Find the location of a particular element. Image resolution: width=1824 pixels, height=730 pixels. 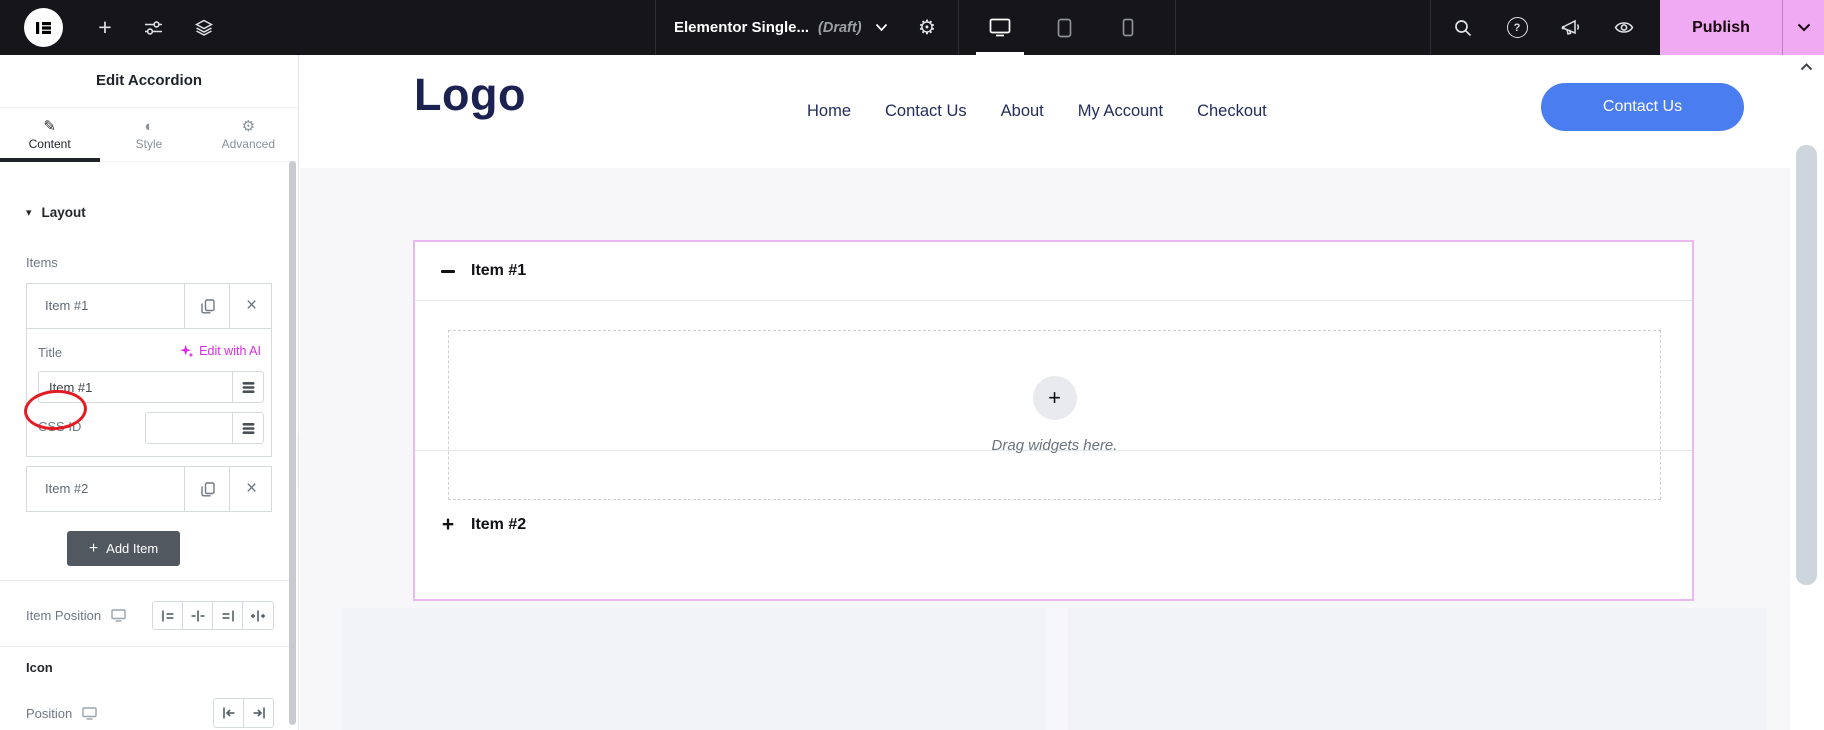

document-switcher: Elementor Single... (Draft) is located at coordinates (781, 27).